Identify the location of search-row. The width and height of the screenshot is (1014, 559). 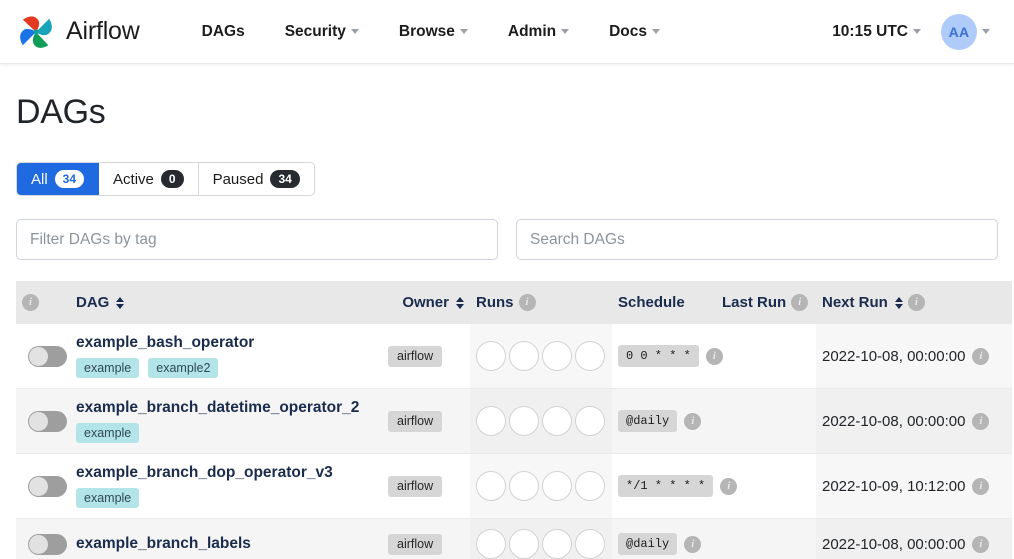
(507, 239).